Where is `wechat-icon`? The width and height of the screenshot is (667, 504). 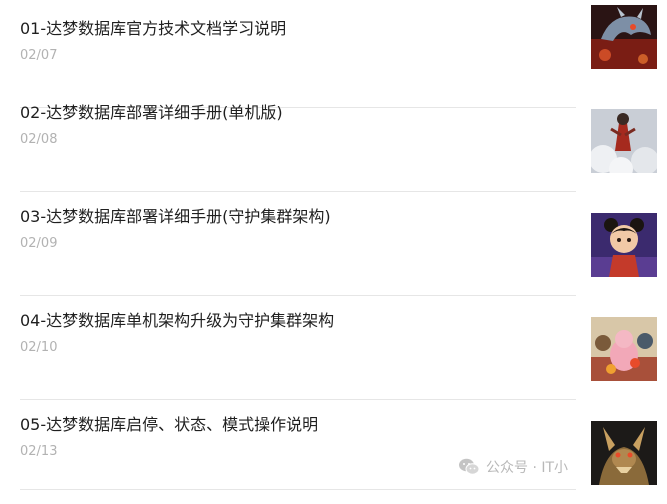
wechat-icon is located at coordinates (469, 466).